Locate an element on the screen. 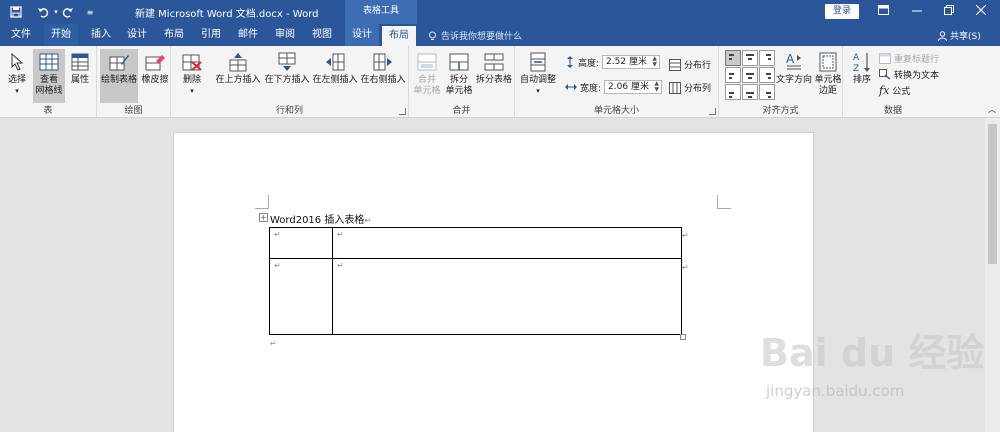  insert-right-button: 在右侧插入 is located at coordinates (383, 67).